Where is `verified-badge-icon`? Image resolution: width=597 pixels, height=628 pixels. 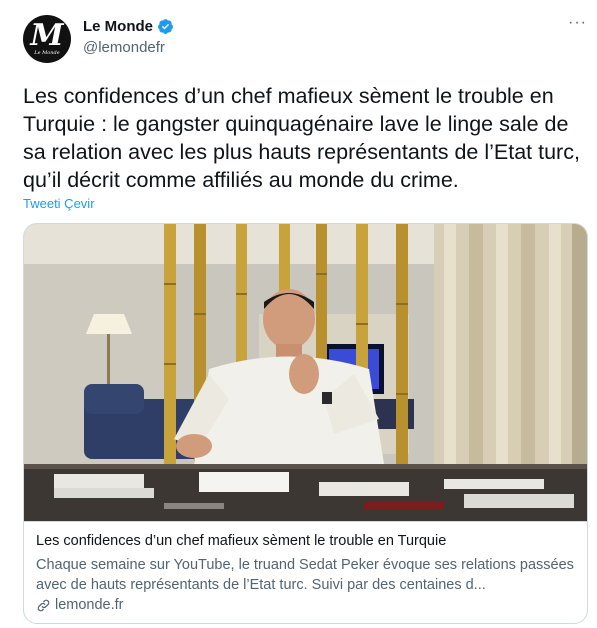 verified-badge-icon is located at coordinates (165, 26).